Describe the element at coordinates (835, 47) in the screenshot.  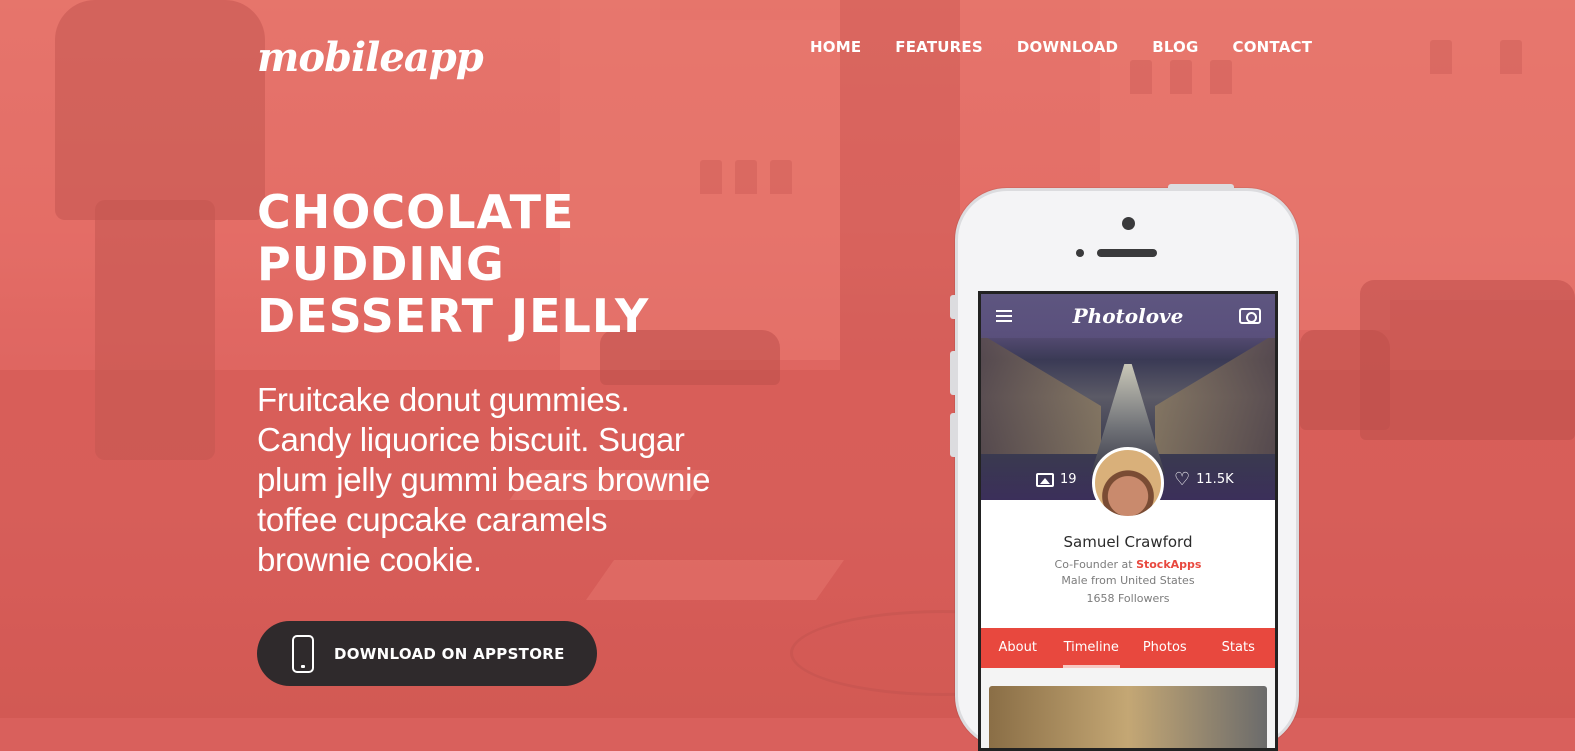
I see `nav-home: HOME` at that location.